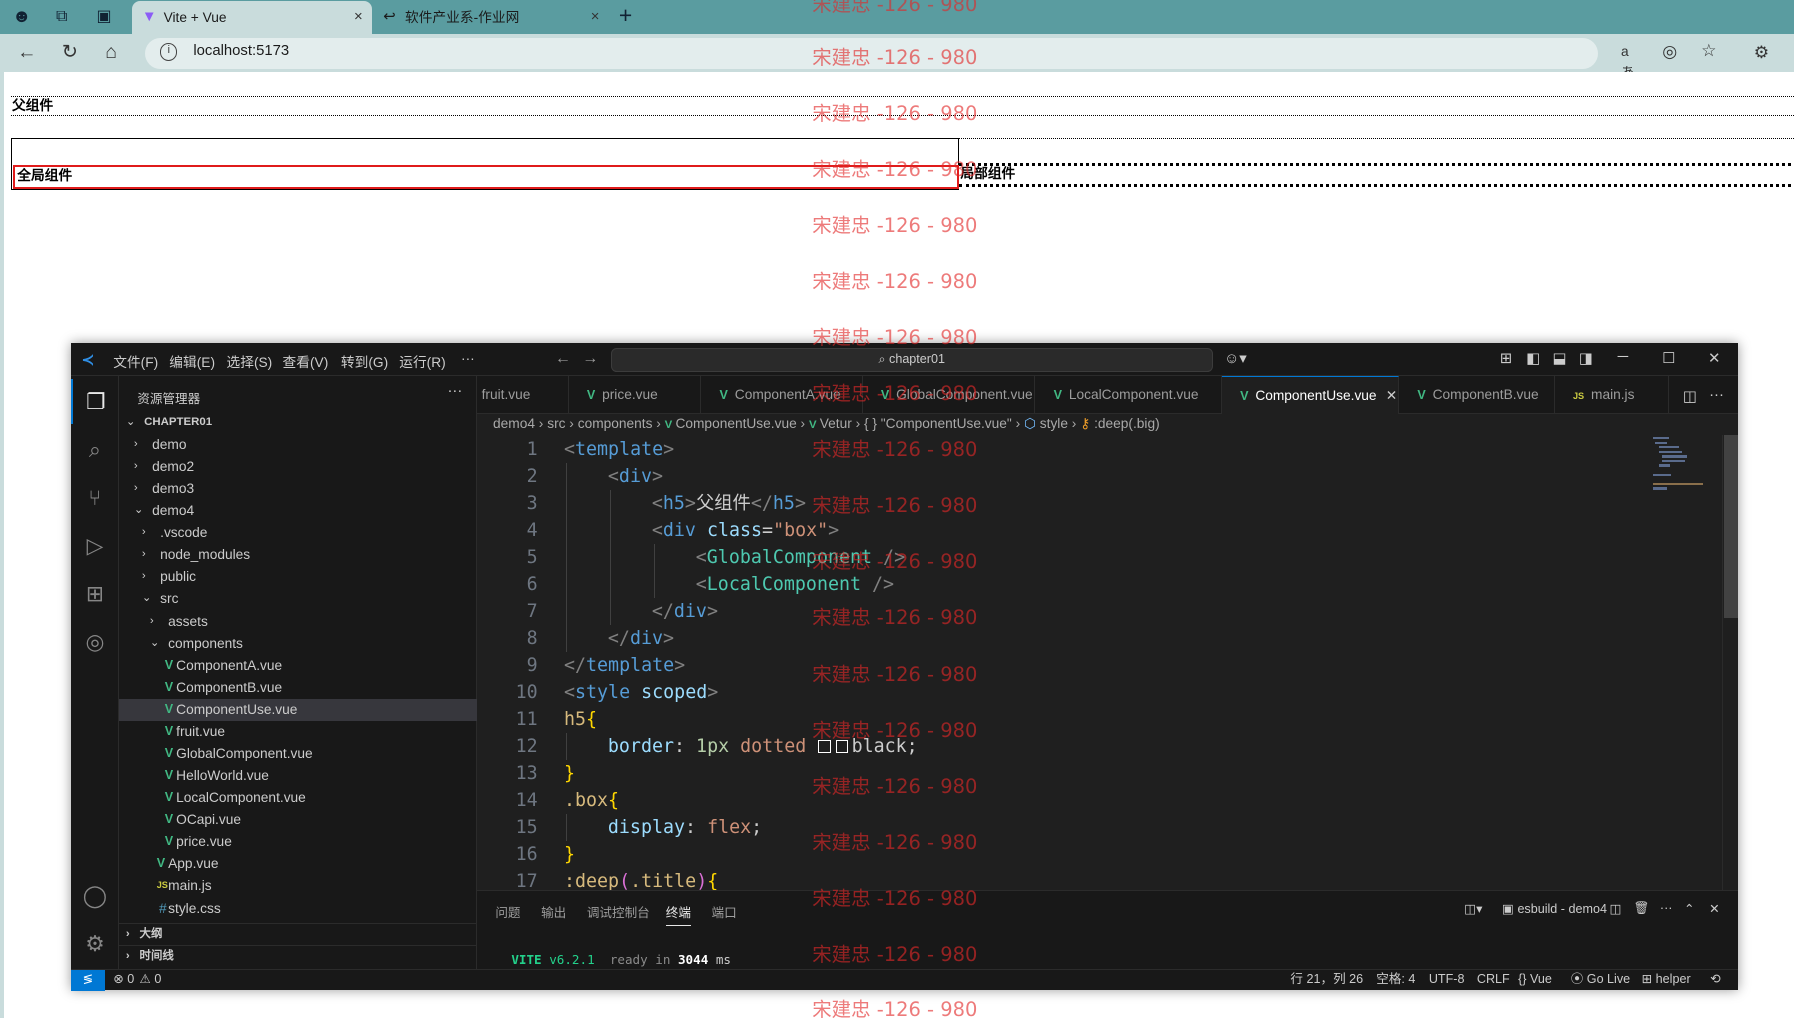 This screenshot has height=1022, width=1794. Describe the element at coordinates (1477, 395) in the screenshot. I see `editor-tab: V ComponentB.vue` at that location.